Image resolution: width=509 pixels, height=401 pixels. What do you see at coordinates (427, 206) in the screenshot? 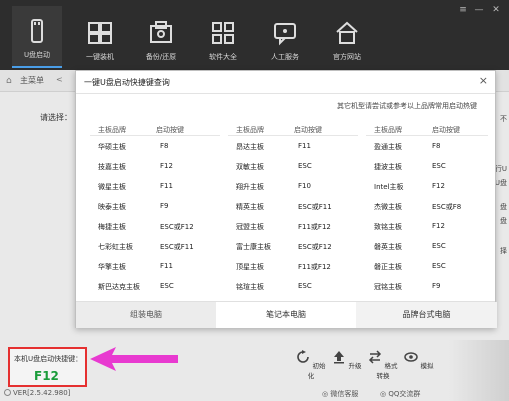
I see `table-row: 杰微主板 ESC或F8` at bounding box center [427, 206].